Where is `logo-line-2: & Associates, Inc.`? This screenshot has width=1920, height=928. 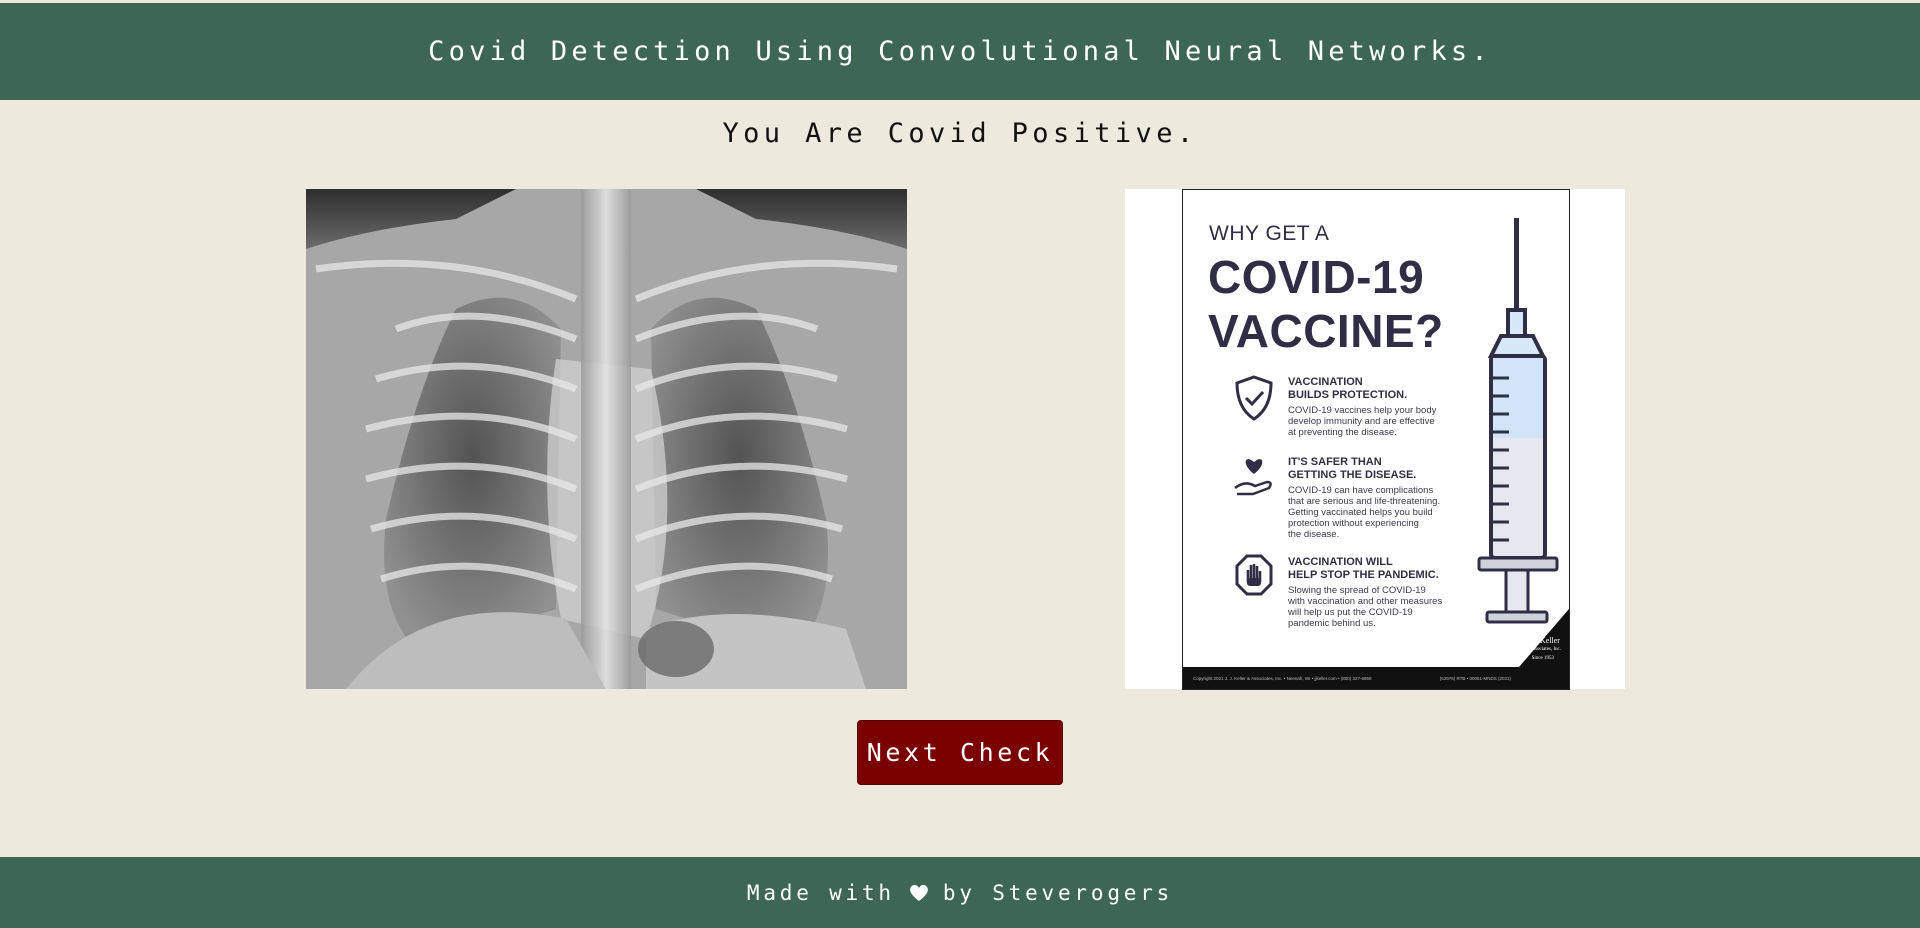
logo-line-2: & Associates, Inc. is located at coordinates (1542, 649).